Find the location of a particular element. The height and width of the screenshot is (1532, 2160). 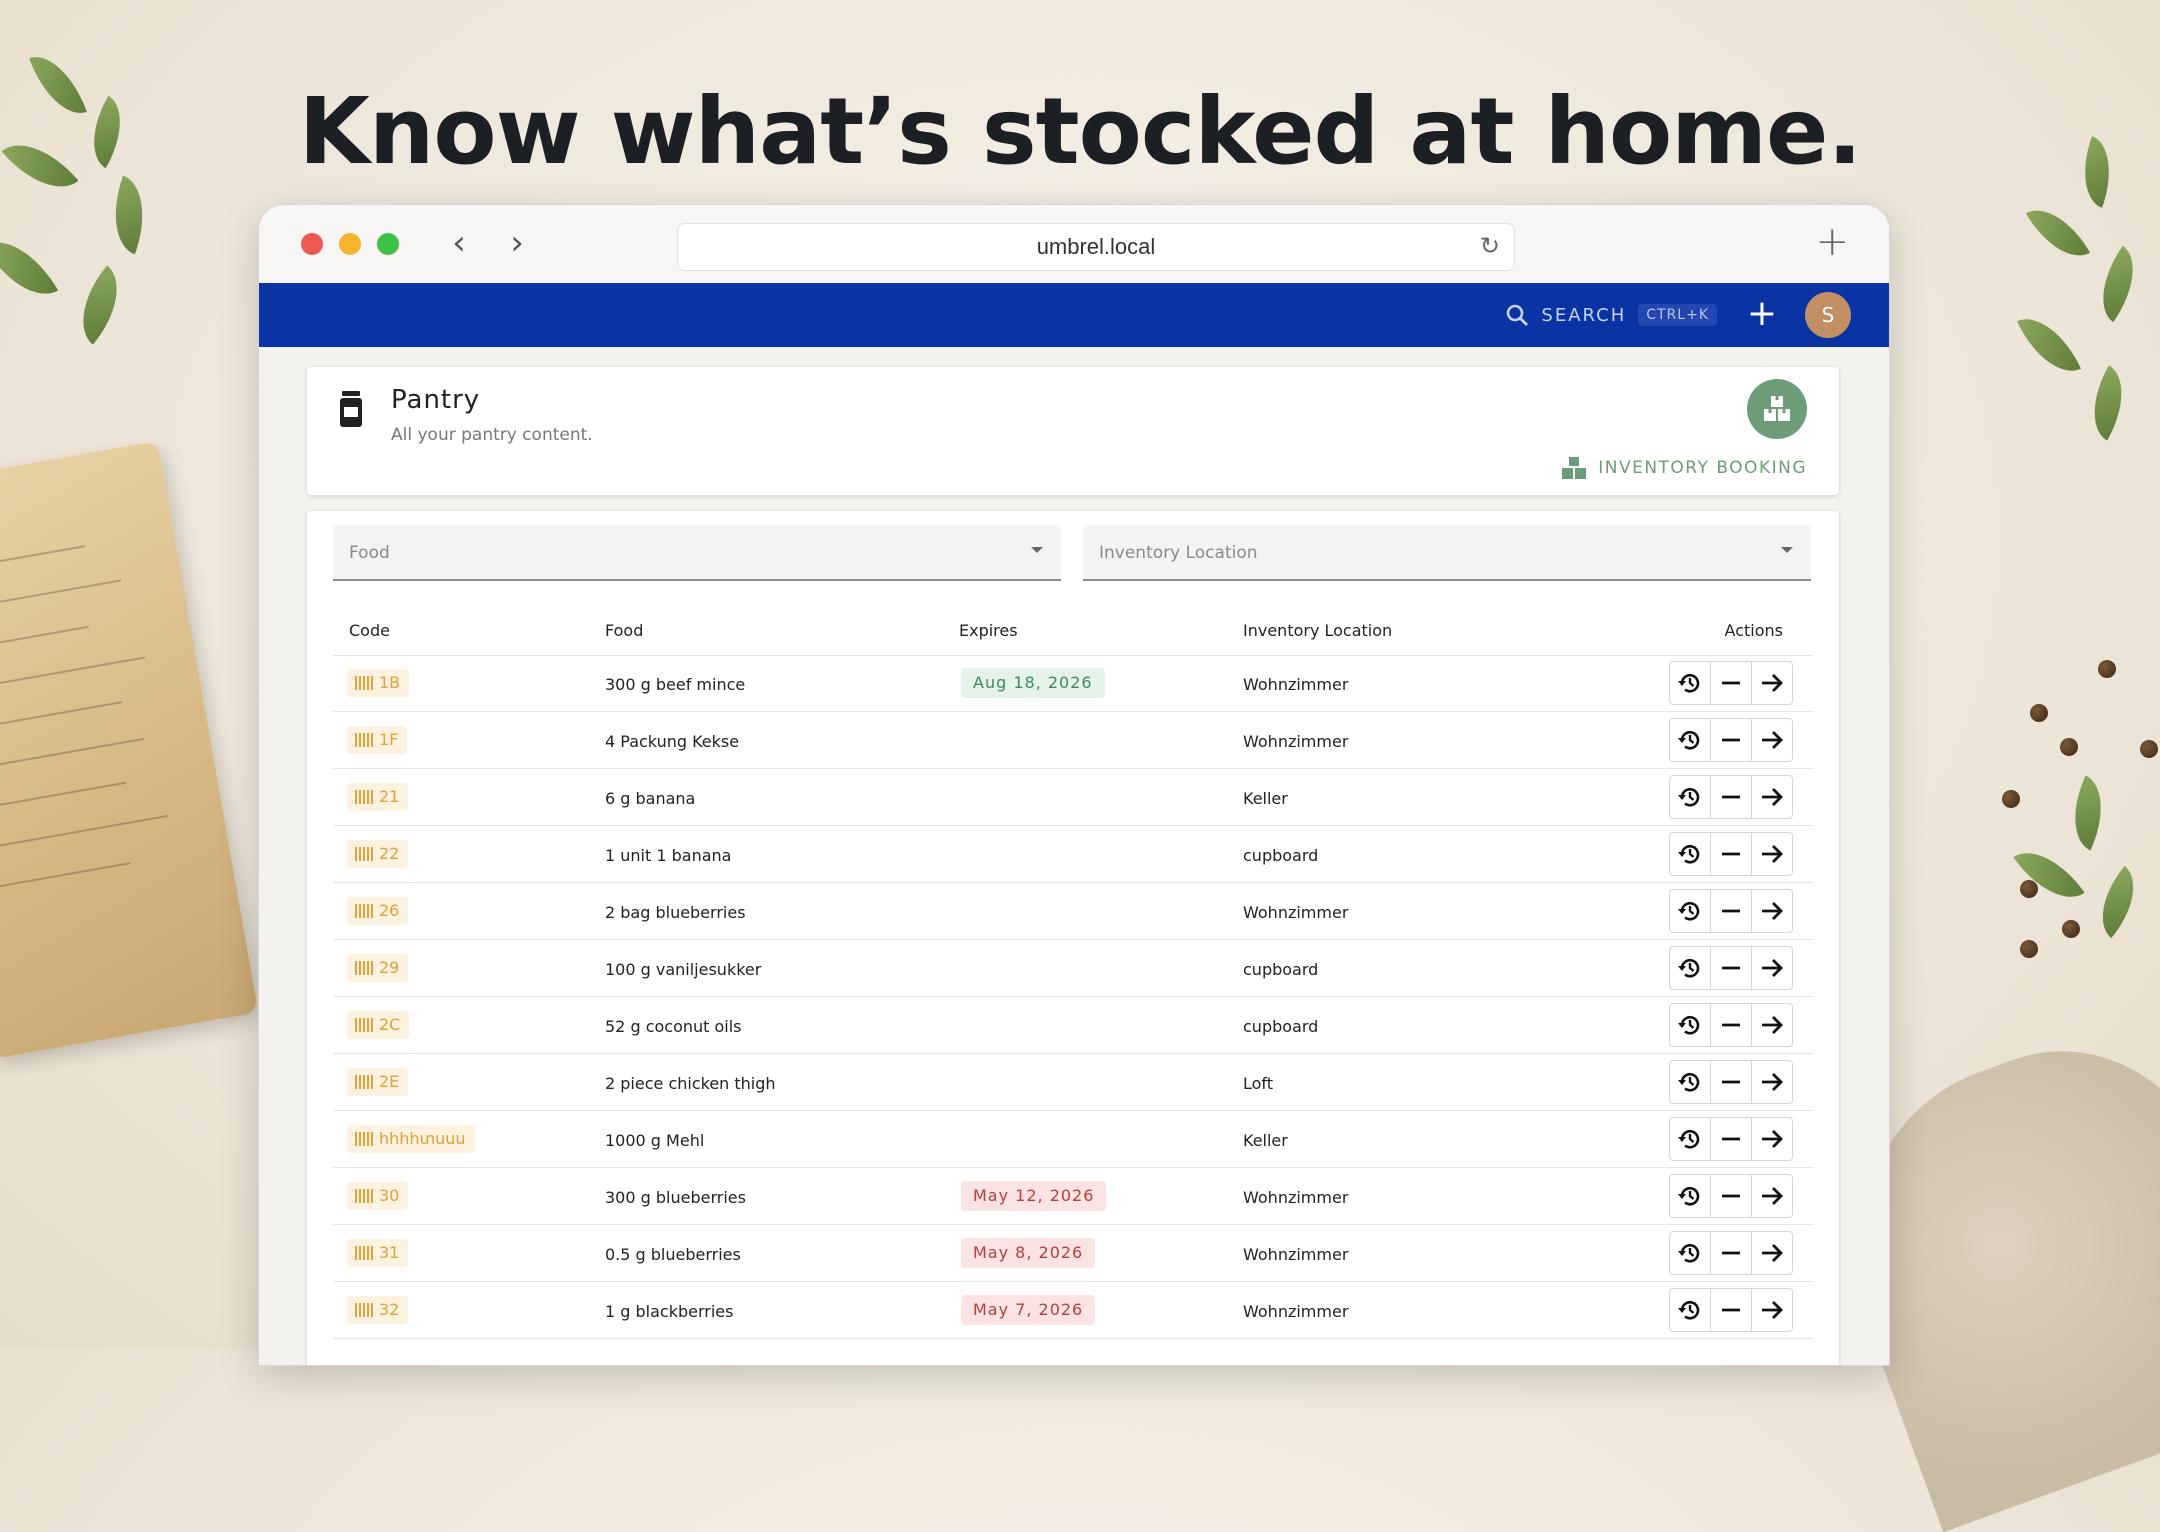

code-chip: 21 is located at coordinates (378, 797).